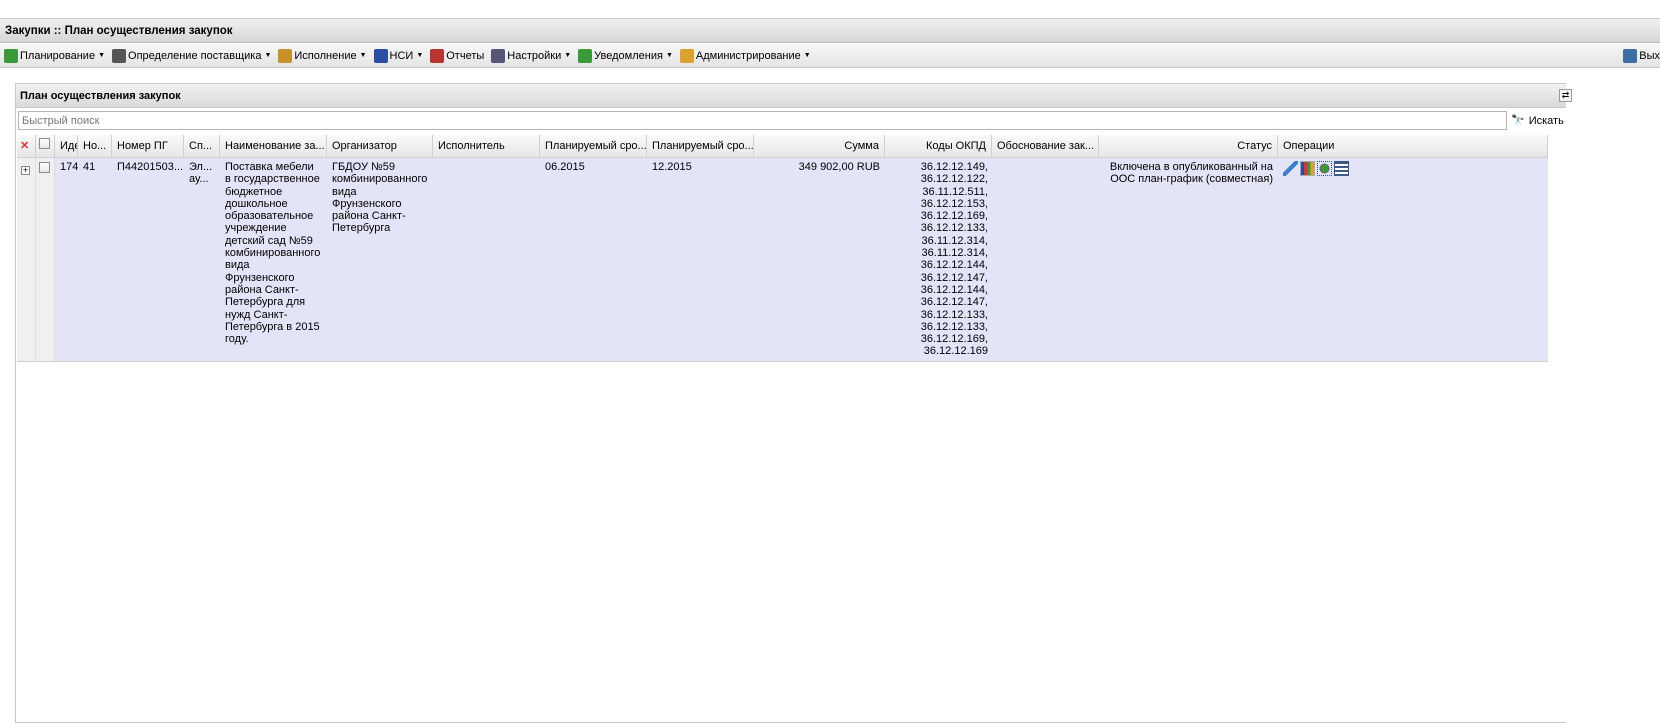  Describe the element at coordinates (1537, 120) in the screenshot. I see `search-button: 🔭 Искать` at that location.